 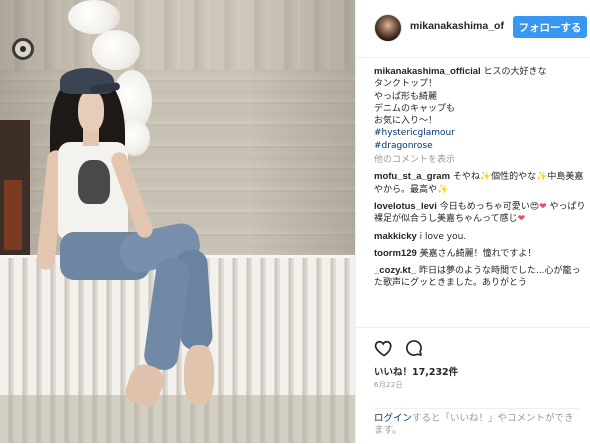 What do you see at coordinates (415, 108) in the screenshot?
I see `caption-line: デニムのキャップも` at bounding box center [415, 108].